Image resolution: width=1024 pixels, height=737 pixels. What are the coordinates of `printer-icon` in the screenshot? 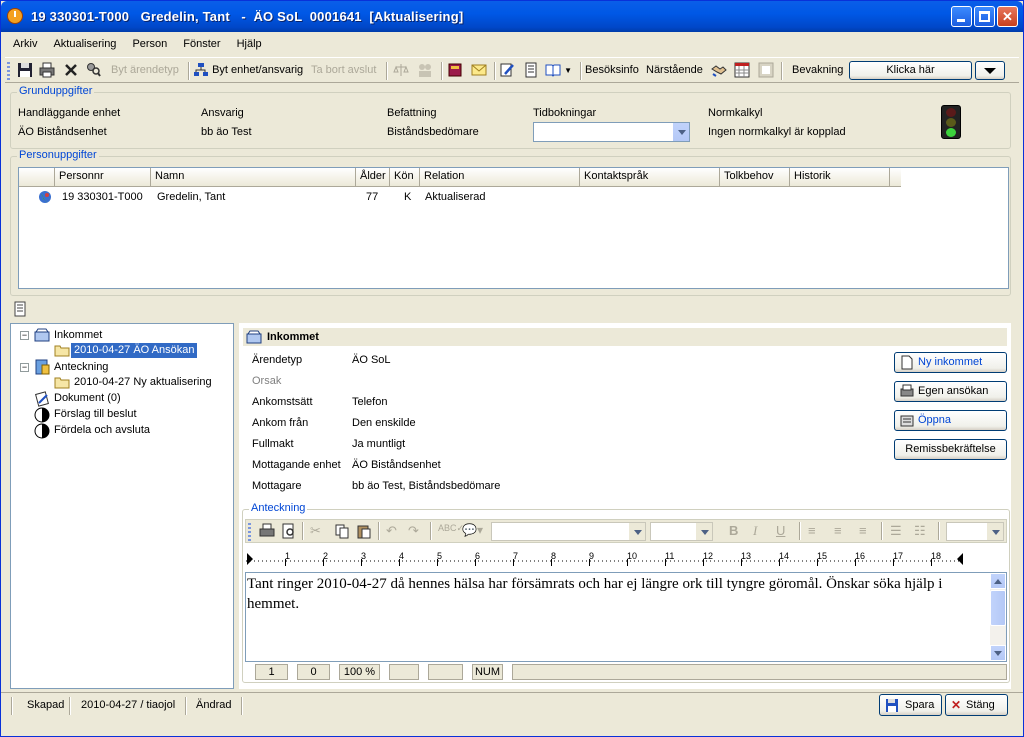 It's located at (267, 531).